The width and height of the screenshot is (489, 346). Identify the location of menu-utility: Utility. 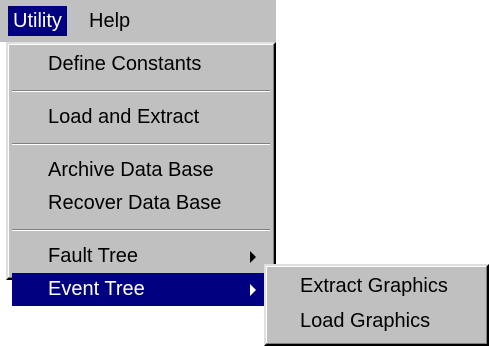
(37, 21).